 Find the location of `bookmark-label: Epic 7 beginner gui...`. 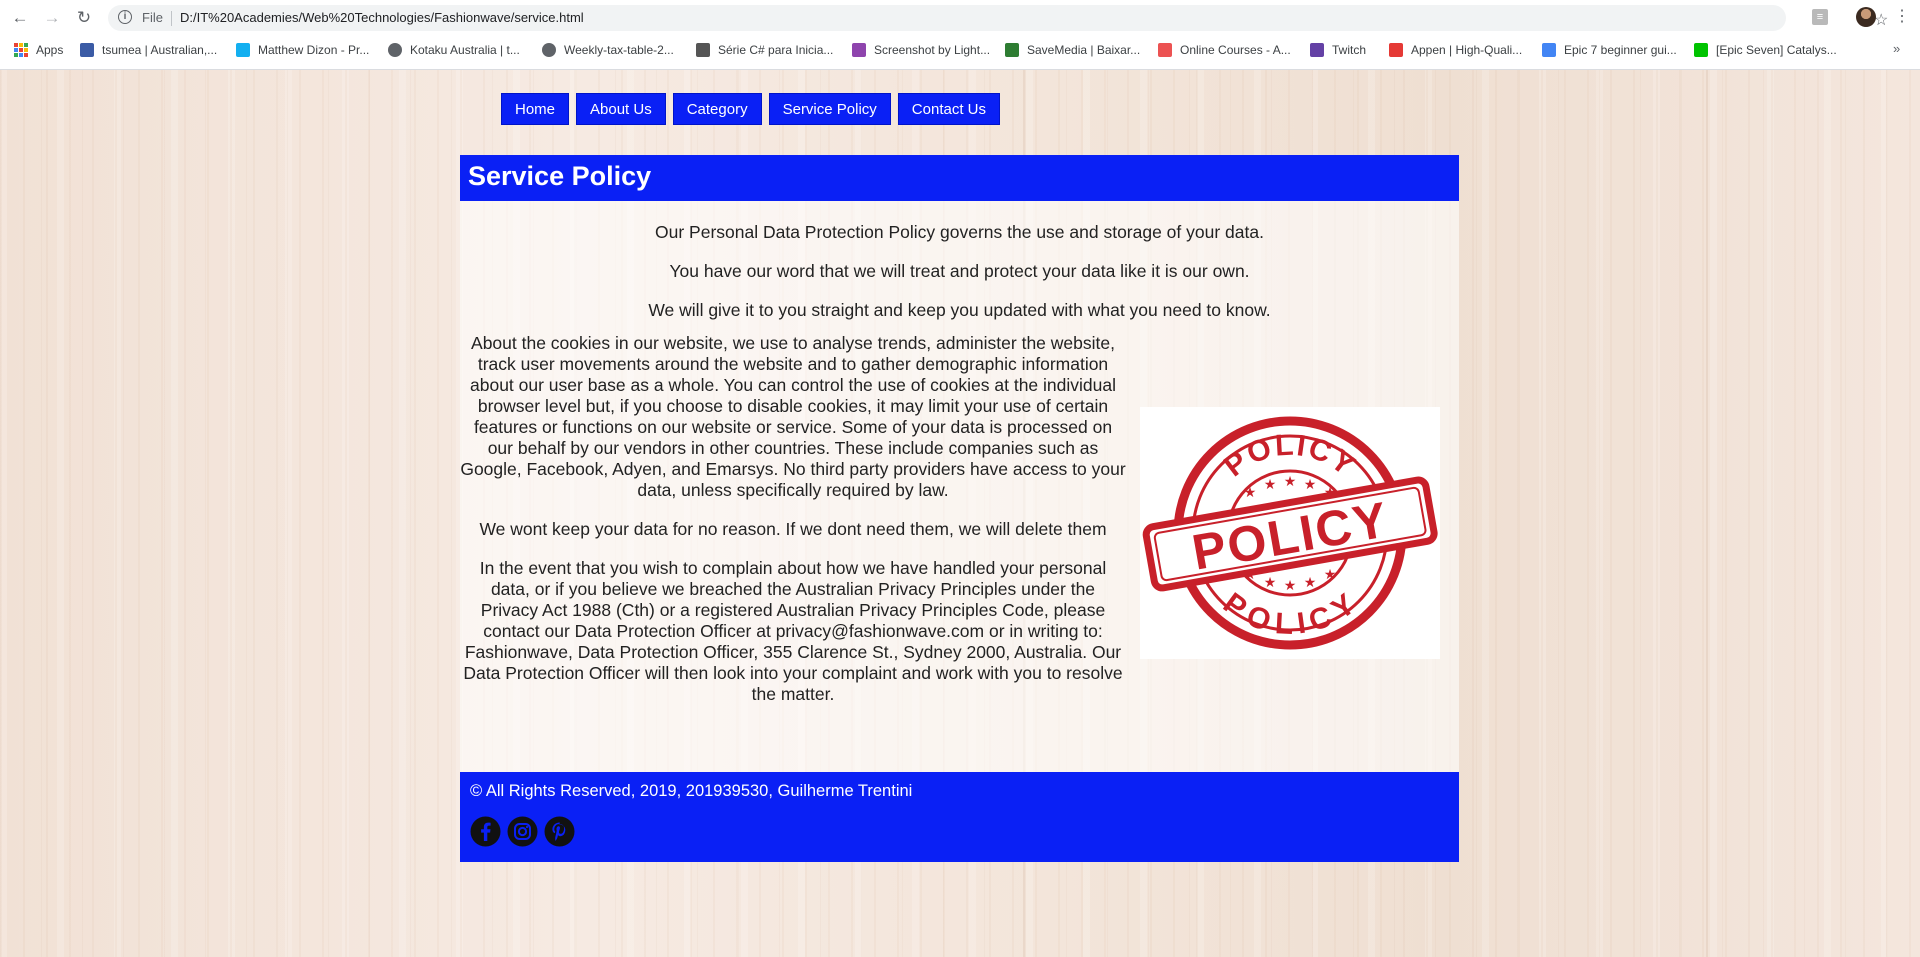

bookmark-label: Epic 7 beginner gui... is located at coordinates (1620, 50).